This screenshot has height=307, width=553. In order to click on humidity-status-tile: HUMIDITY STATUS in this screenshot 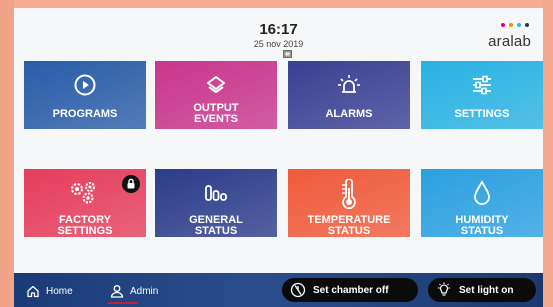, I will do `click(482, 203)`.